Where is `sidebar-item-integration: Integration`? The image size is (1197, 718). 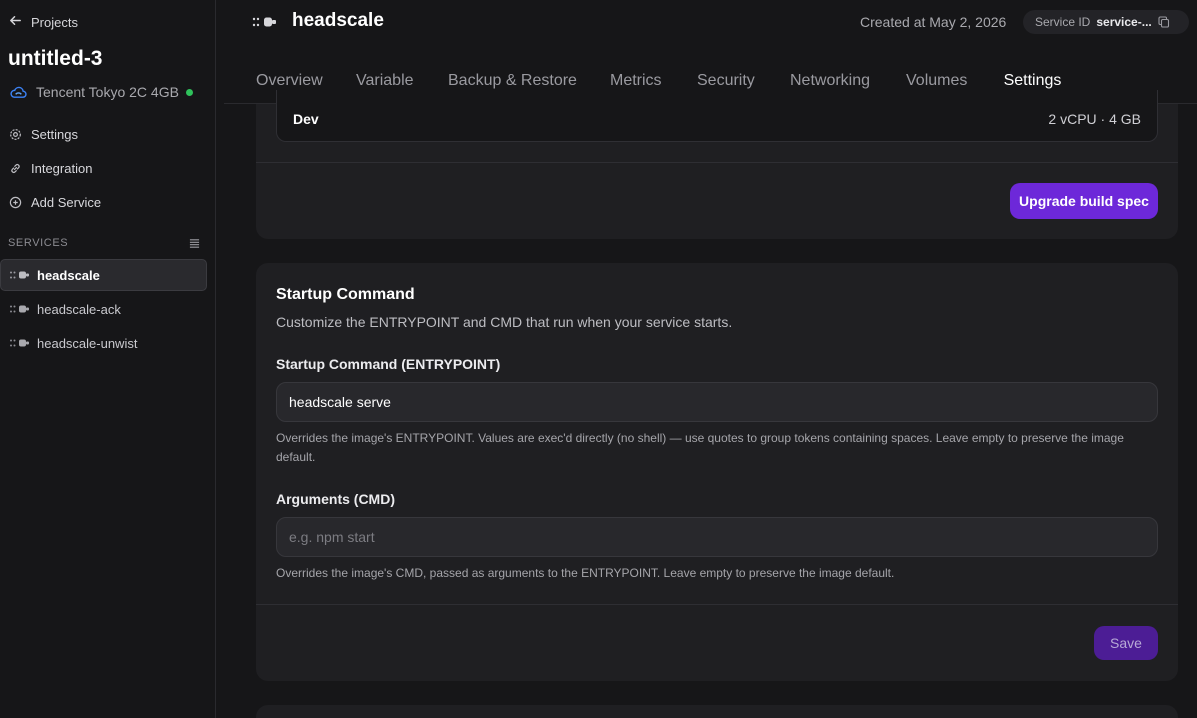 sidebar-item-integration: Integration is located at coordinates (50, 168).